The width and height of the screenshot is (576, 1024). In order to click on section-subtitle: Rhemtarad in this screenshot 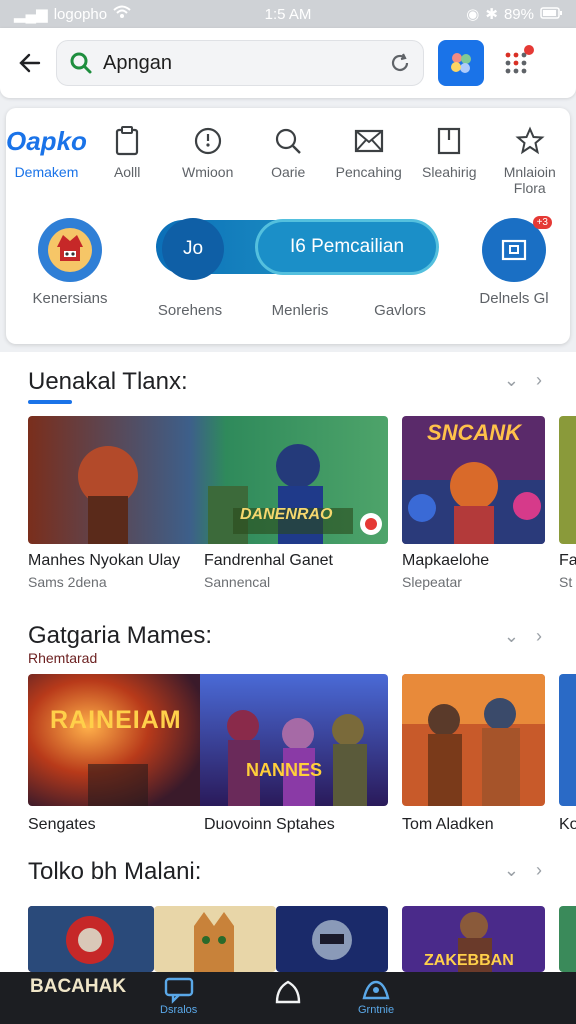, I will do `click(63, 658)`.